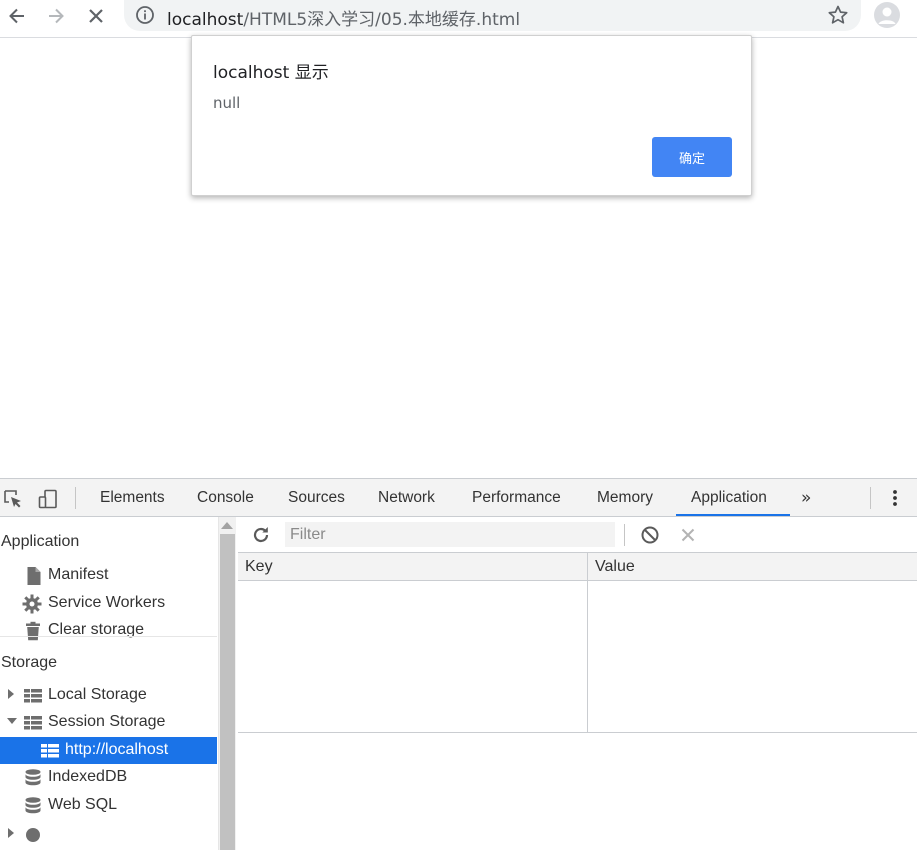 The height and width of the screenshot is (850, 917). I want to click on sidebar-item-service-workers: Service Workers, so click(108, 603).